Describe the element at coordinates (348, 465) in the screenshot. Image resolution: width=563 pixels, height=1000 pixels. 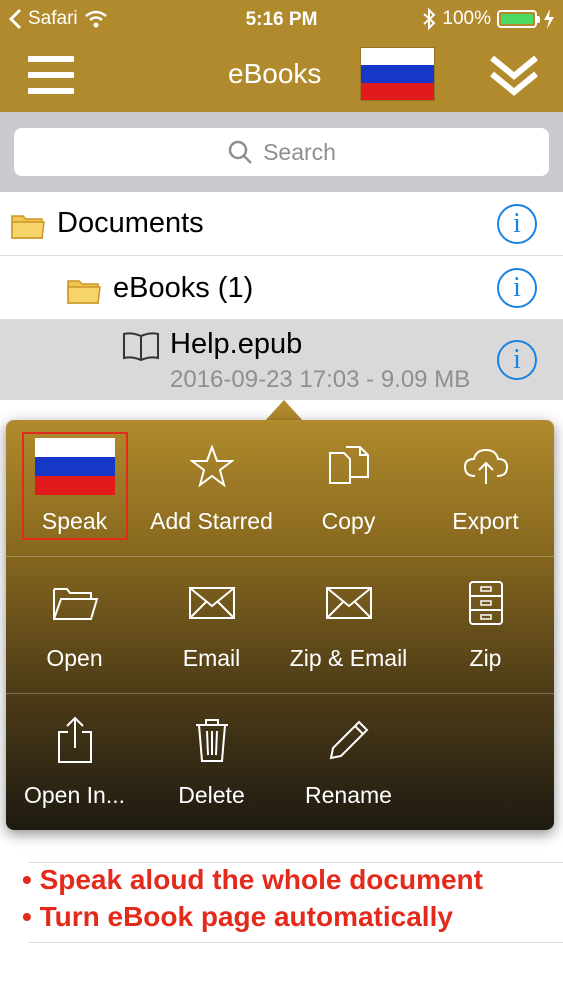
I see `copy-icon` at that location.